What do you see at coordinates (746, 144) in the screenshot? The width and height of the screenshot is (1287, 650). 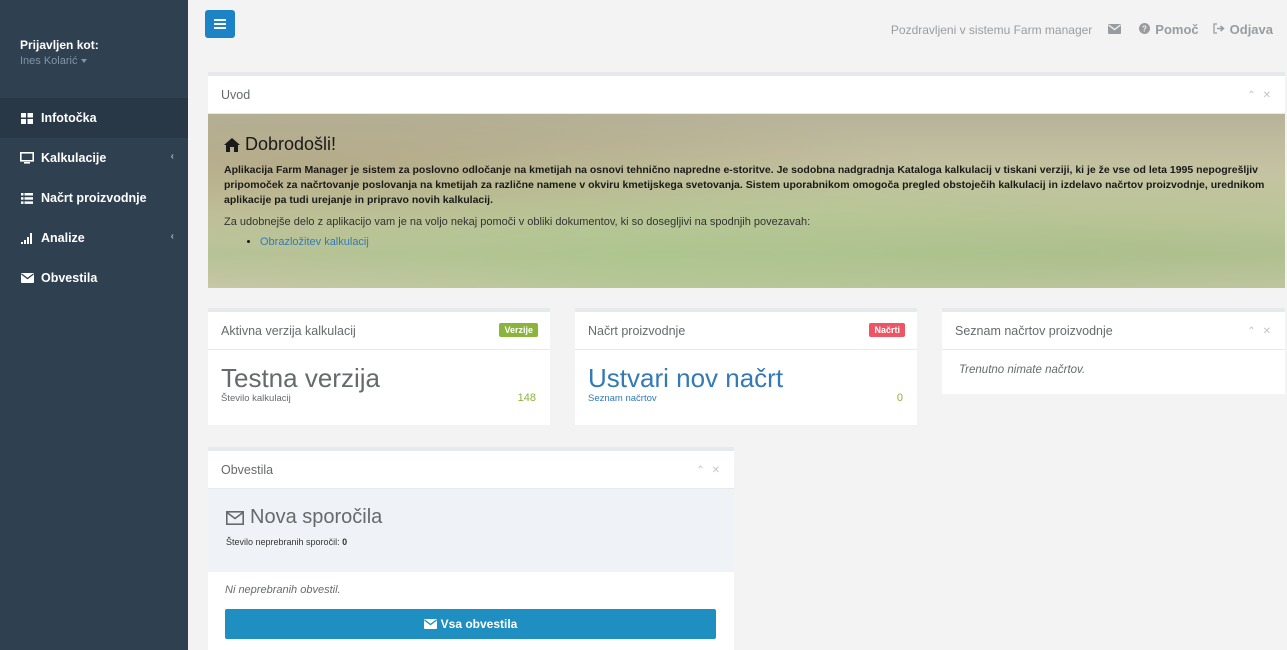 I see `welcome-heading: Dobrodošli!` at bounding box center [746, 144].